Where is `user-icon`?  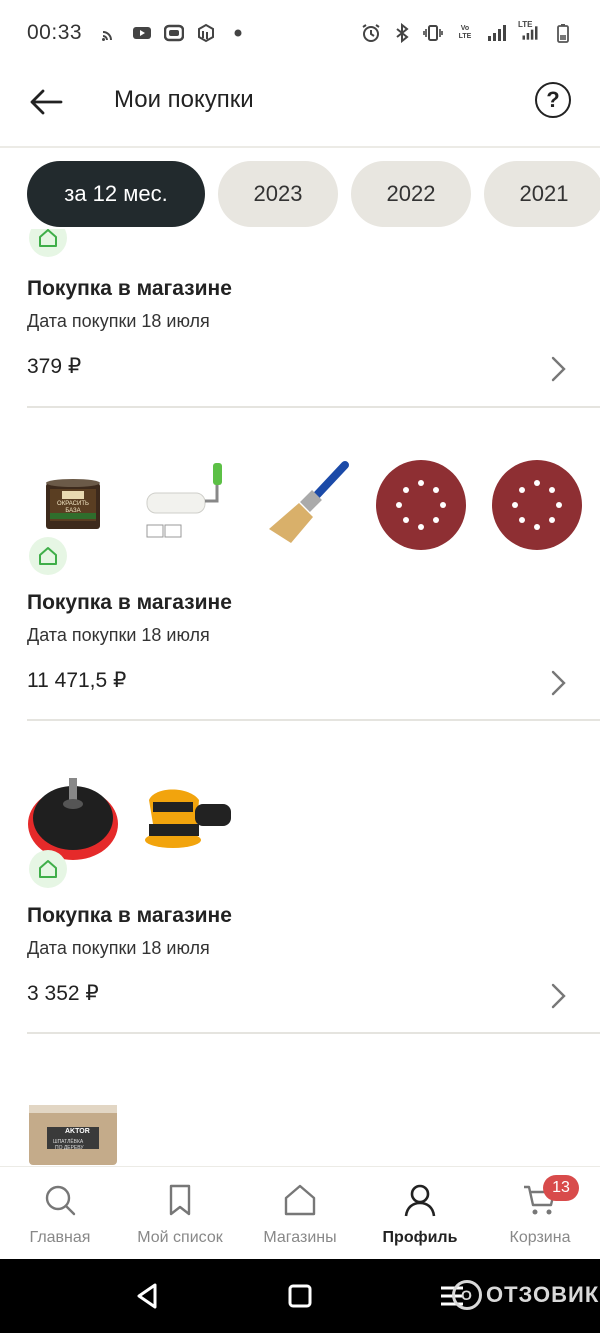
user-icon is located at coordinates (420, 1200).